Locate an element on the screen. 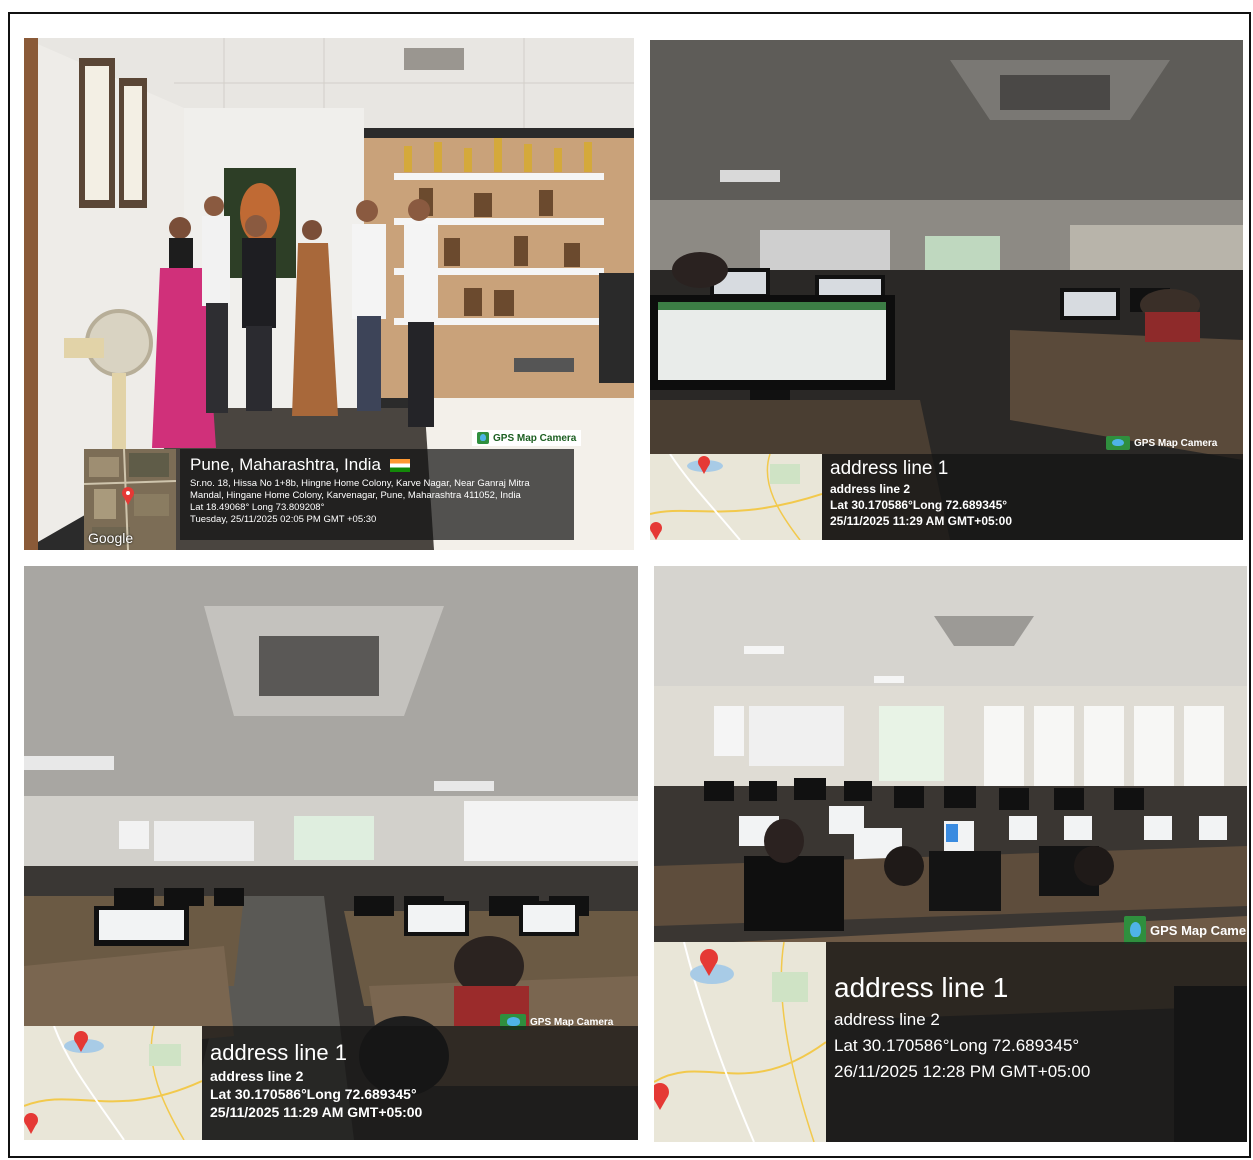  satellite-map-thumbnail: Google is located at coordinates (130, 499).